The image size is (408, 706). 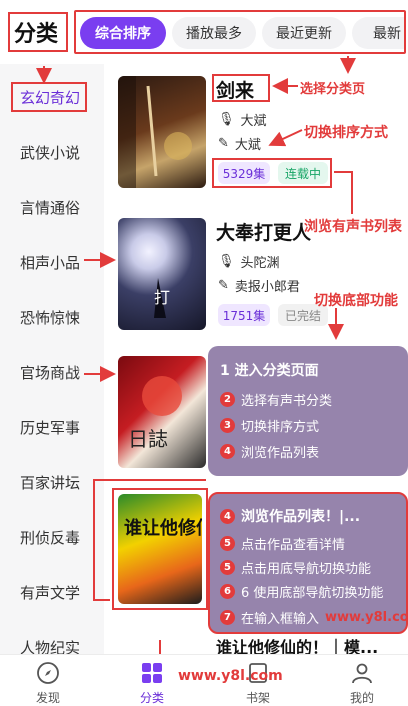 What do you see at coordinates (52, 537) in the screenshot?
I see `sidebar-item-xingzhen: 刑侦反毒` at bounding box center [52, 537].